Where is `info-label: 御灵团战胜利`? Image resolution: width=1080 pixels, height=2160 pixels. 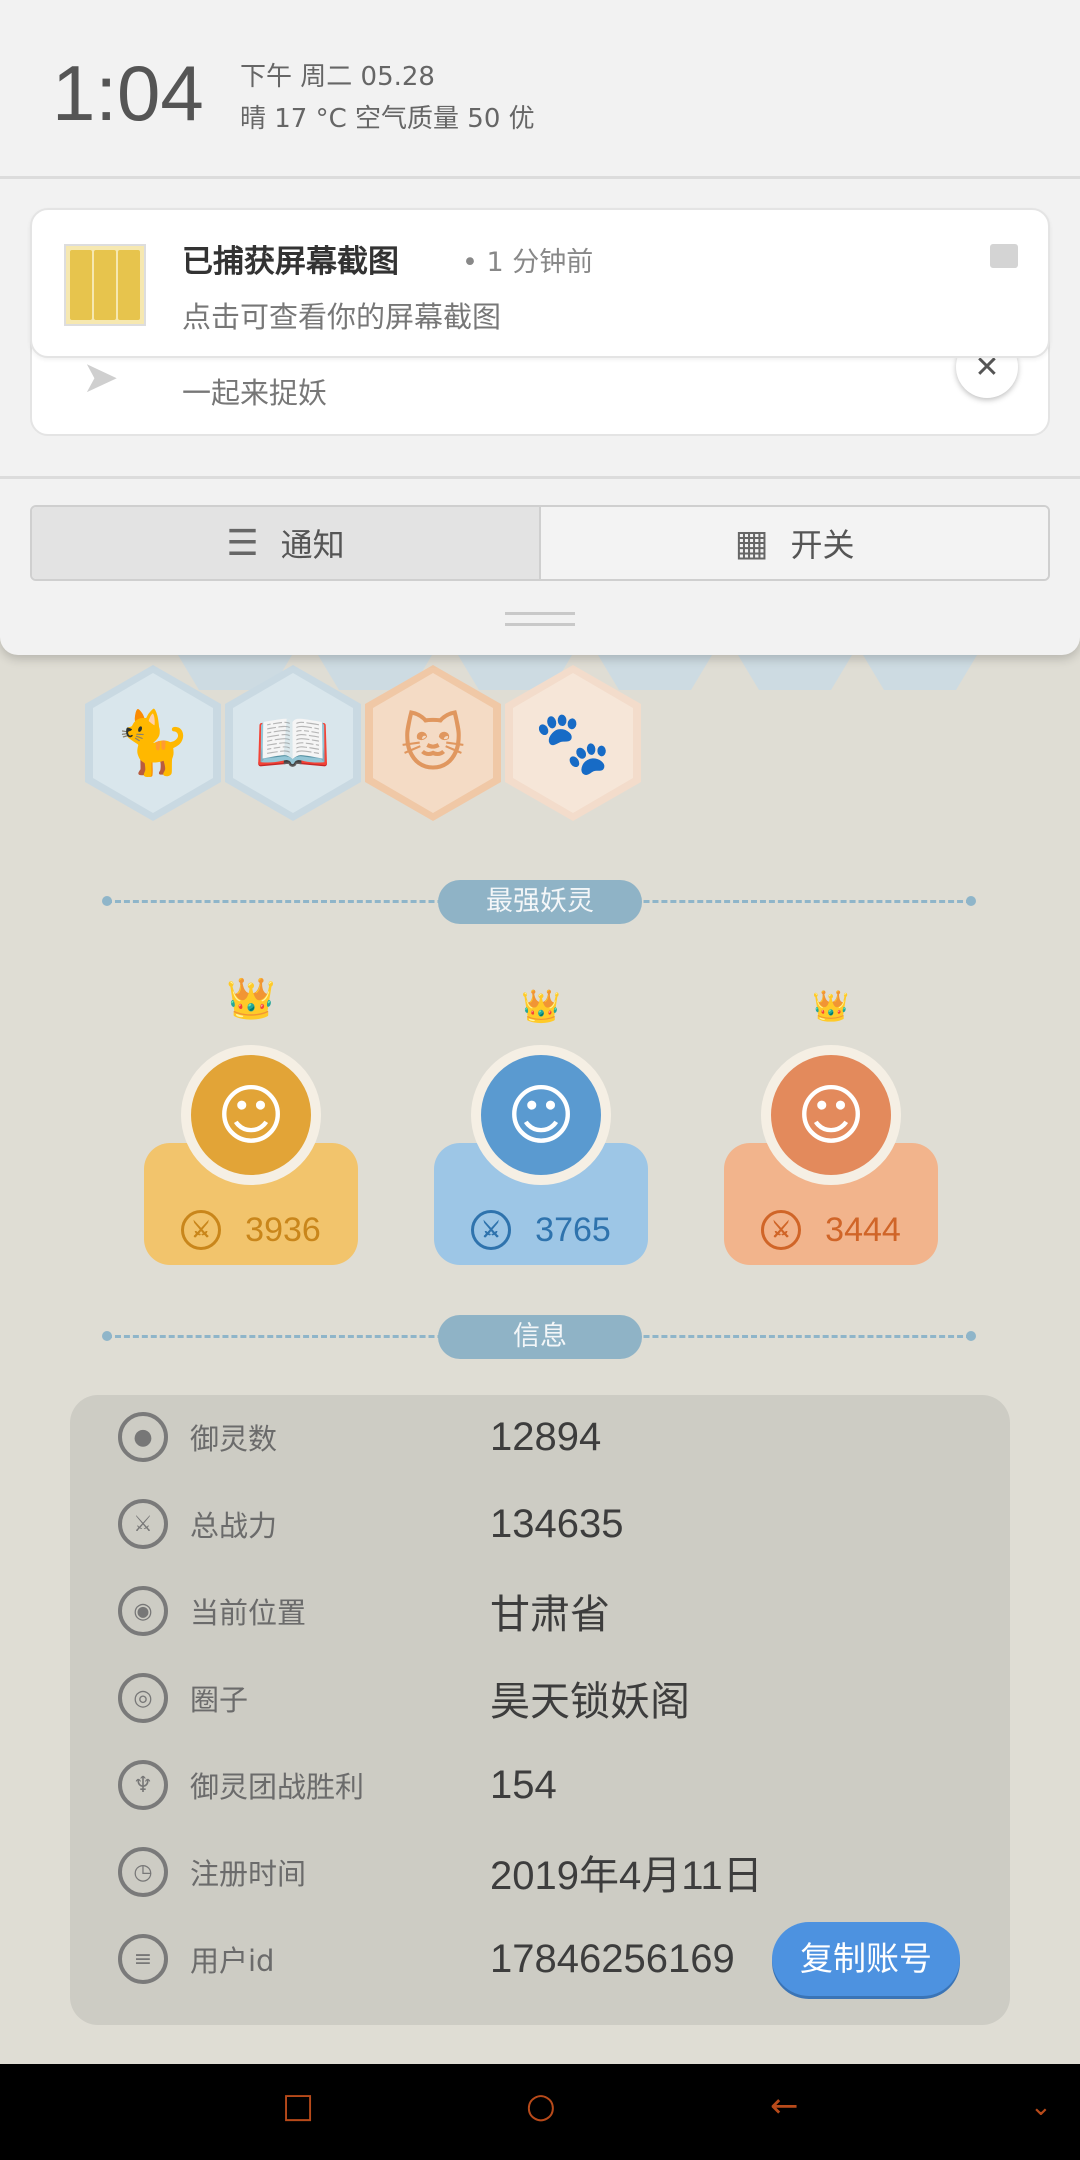
info-label: 御灵团战胜利 is located at coordinates (277, 1787).